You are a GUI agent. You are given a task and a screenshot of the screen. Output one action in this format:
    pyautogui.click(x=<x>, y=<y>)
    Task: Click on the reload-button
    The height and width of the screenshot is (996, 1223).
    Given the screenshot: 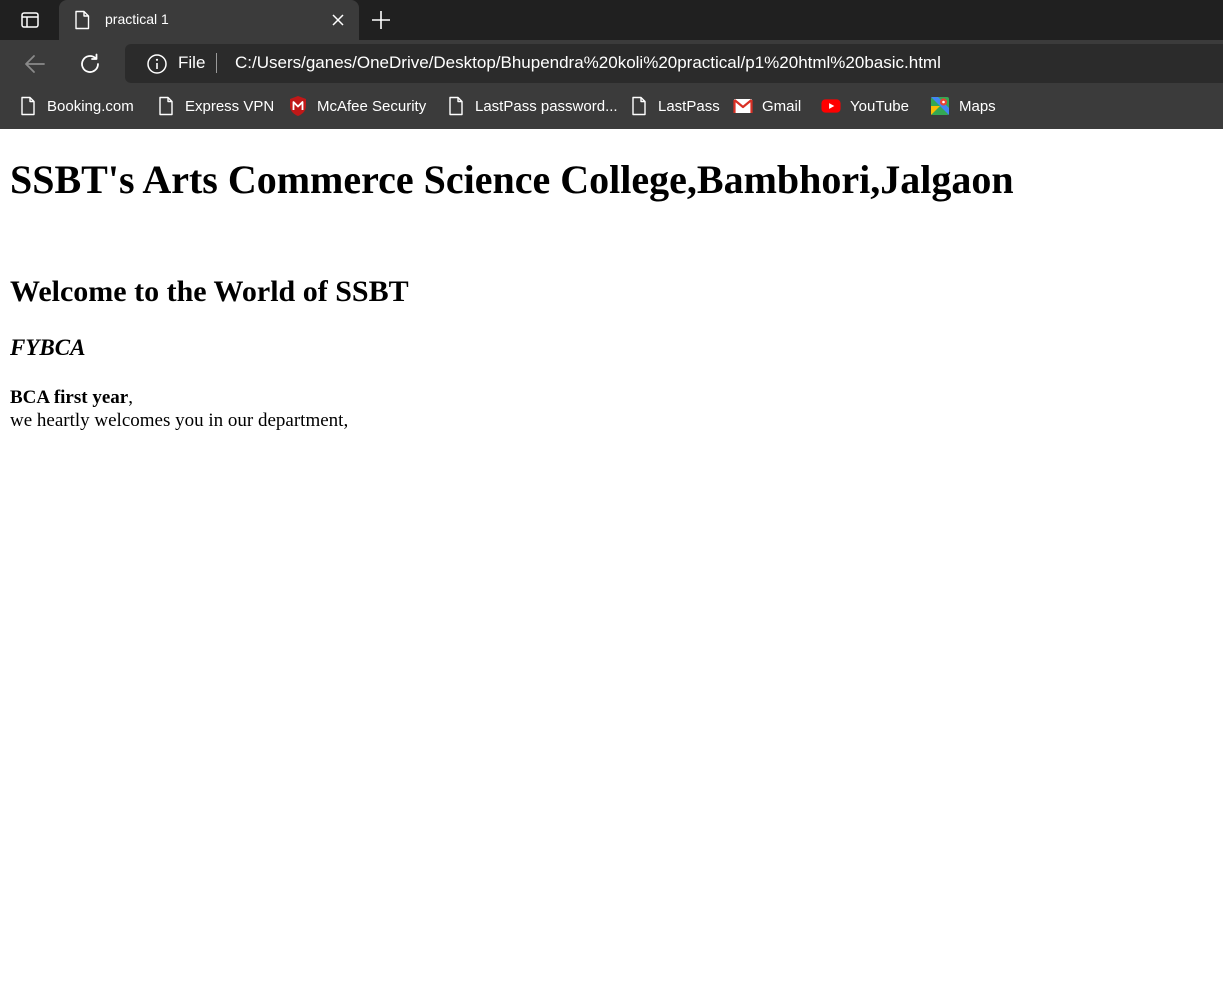 What is the action you would take?
    pyautogui.click(x=90, y=64)
    